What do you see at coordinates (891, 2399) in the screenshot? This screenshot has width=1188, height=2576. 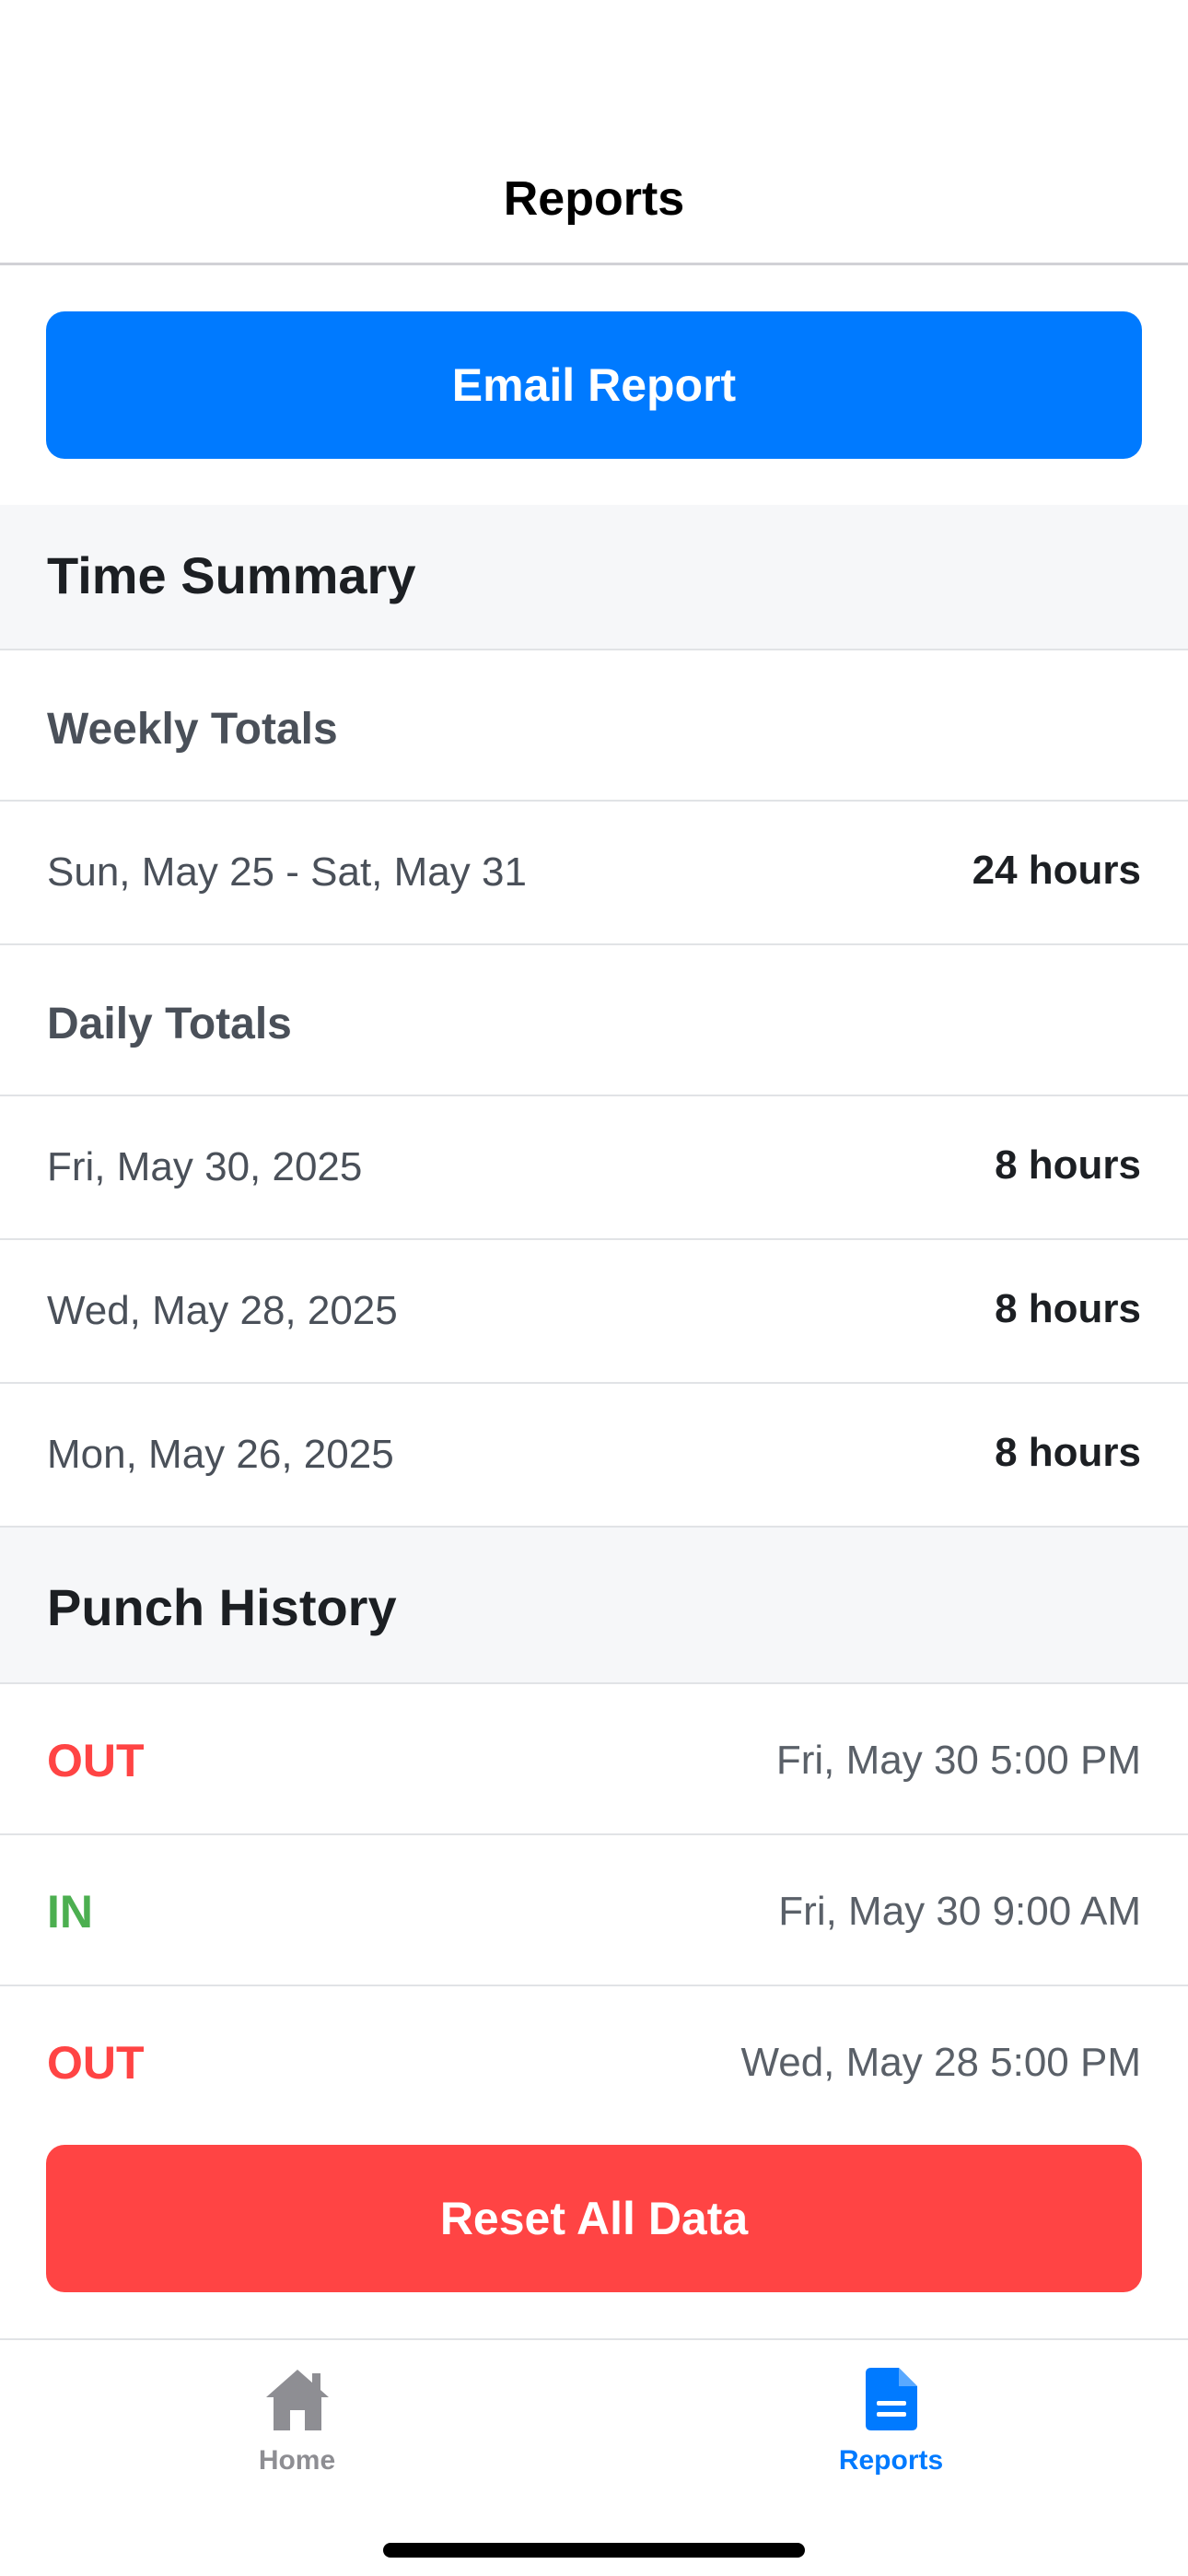 I see `document-icon` at bounding box center [891, 2399].